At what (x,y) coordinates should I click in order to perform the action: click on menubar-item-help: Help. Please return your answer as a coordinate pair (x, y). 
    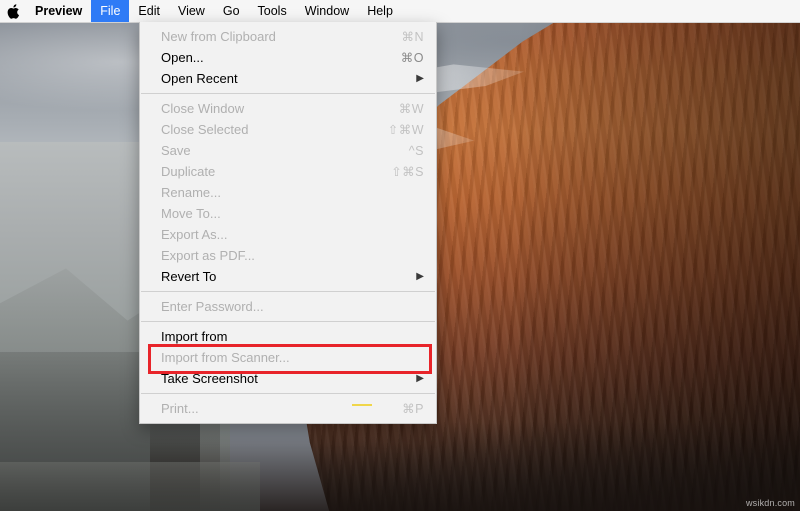
    Looking at the image, I should click on (380, 11).